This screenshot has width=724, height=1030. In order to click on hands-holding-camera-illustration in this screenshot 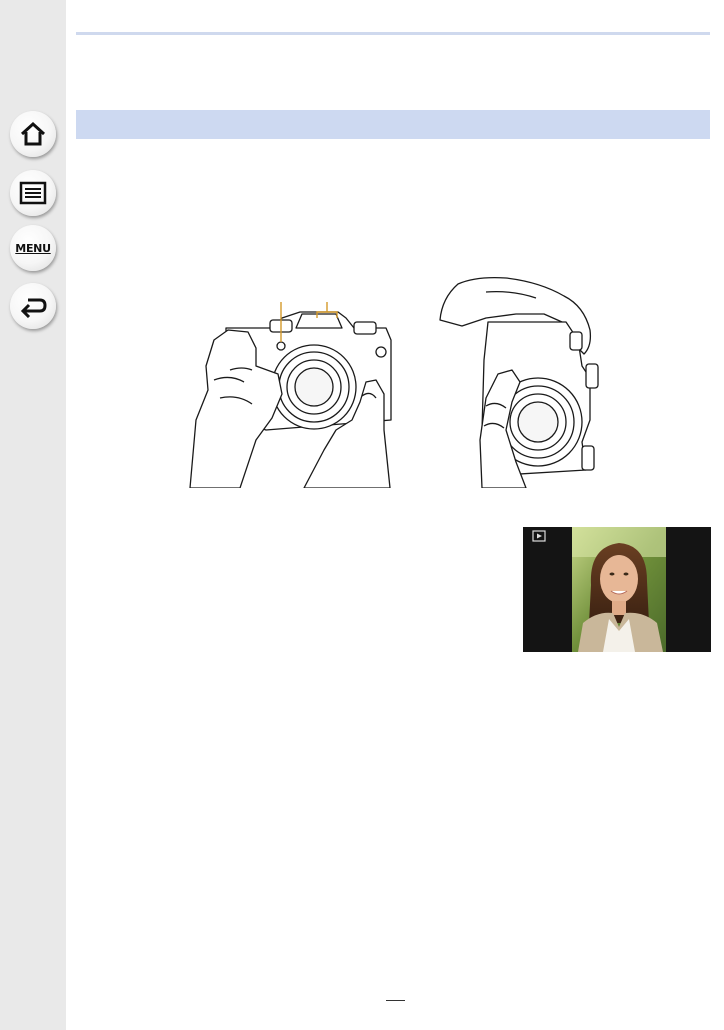, I will do `click(290, 399)`.